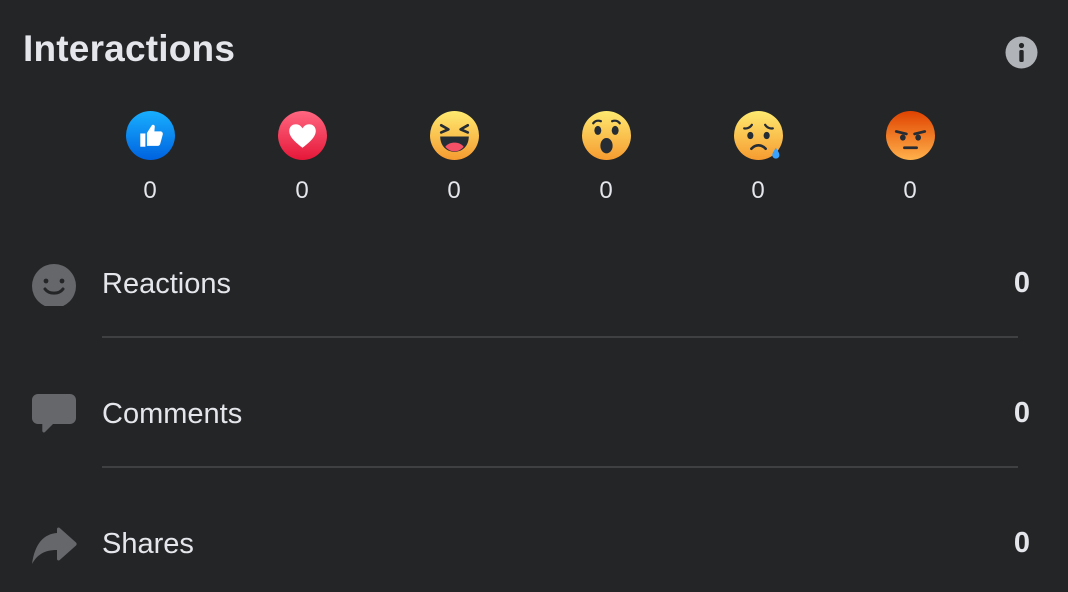  What do you see at coordinates (129, 48) in the screenshot?
I see `page-title: Interactions` at bounding box center [129, 48].